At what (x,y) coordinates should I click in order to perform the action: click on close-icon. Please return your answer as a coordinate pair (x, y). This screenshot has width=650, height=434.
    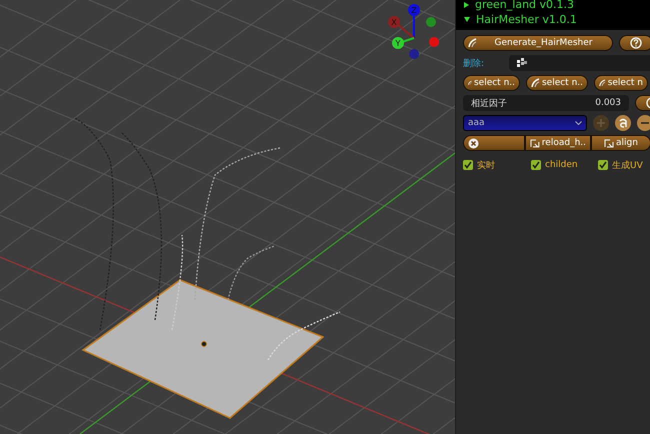
    Looking at the image, I should click on (473, 143).